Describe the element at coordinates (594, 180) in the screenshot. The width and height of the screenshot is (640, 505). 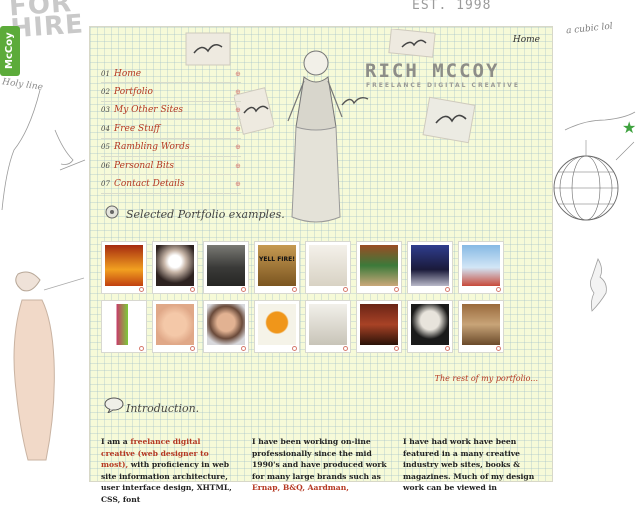
I see `globe-sketch` at that location.